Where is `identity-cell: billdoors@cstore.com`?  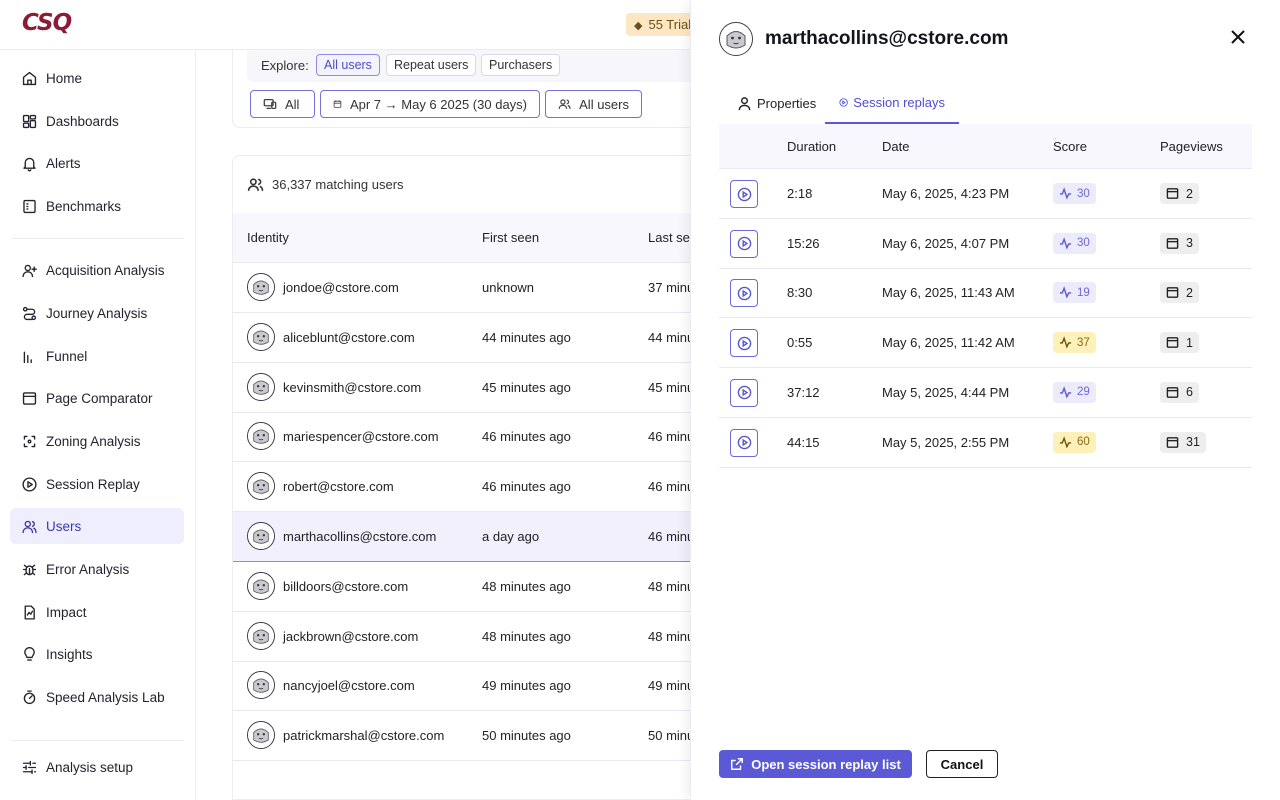
identity-cell: billdoors@cstore.com is located at coordinates (345, 586).